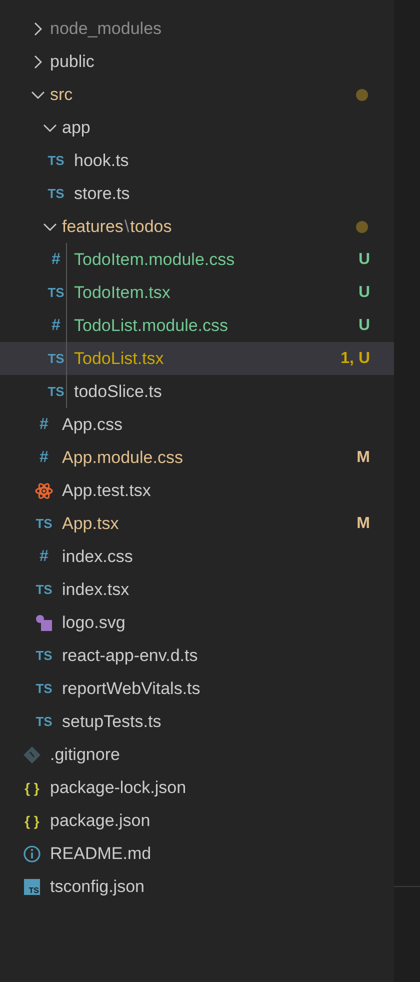 Image resolution: width=420 pixels, height=982 pixels. Describe the element at coordinates (197, 523) in the screenshot. I see `tree-row: TS App.tsx M` at that location.